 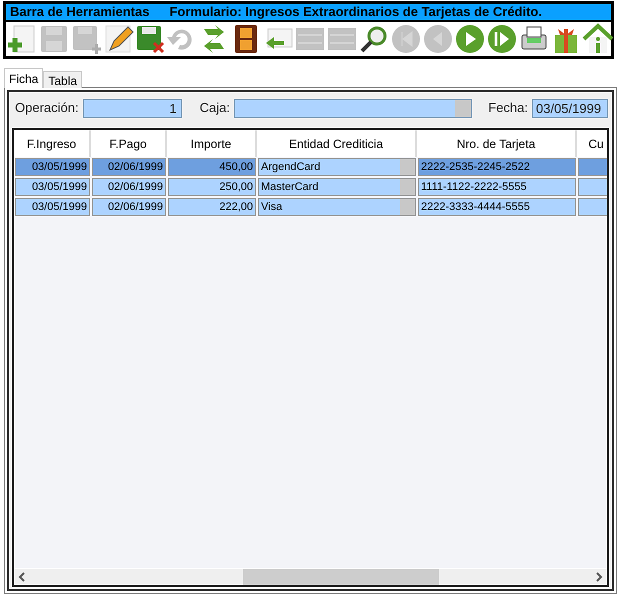 I want to click on table-row: 03/05/1999 02/06/1999 250,00 MasterCard 1111-1122-2222-5555, so click(x=310, y=187).